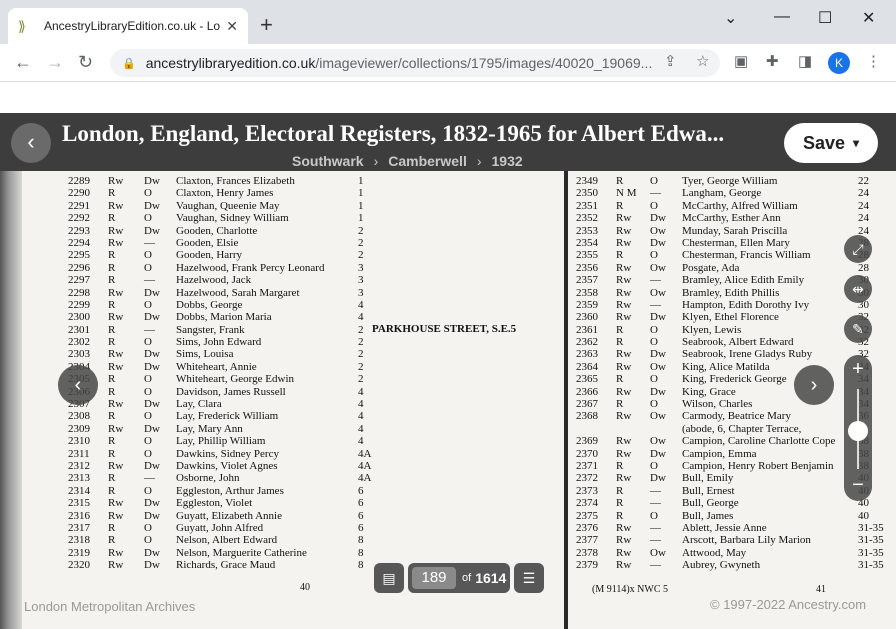 This screenshot has width=896, height=629. Describe the element at coordinates (772, 61) in the screenshot. I see `extensions-puzzle-icon: ✚` at that location.